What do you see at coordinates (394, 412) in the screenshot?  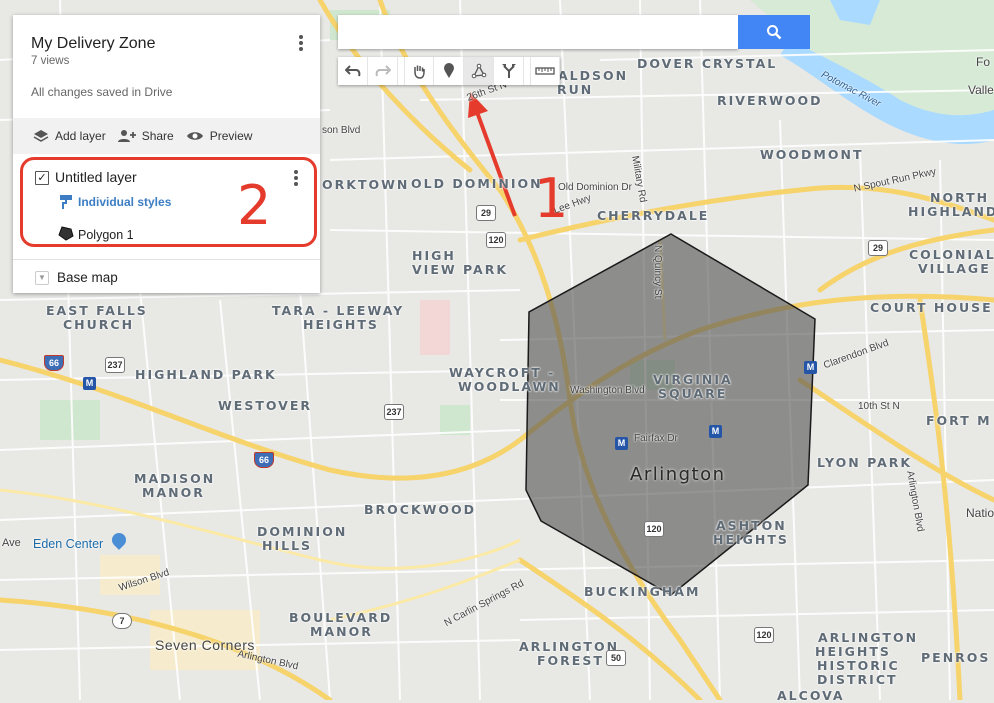 I see `route-shield: 237` at bounding box center [394, 412].